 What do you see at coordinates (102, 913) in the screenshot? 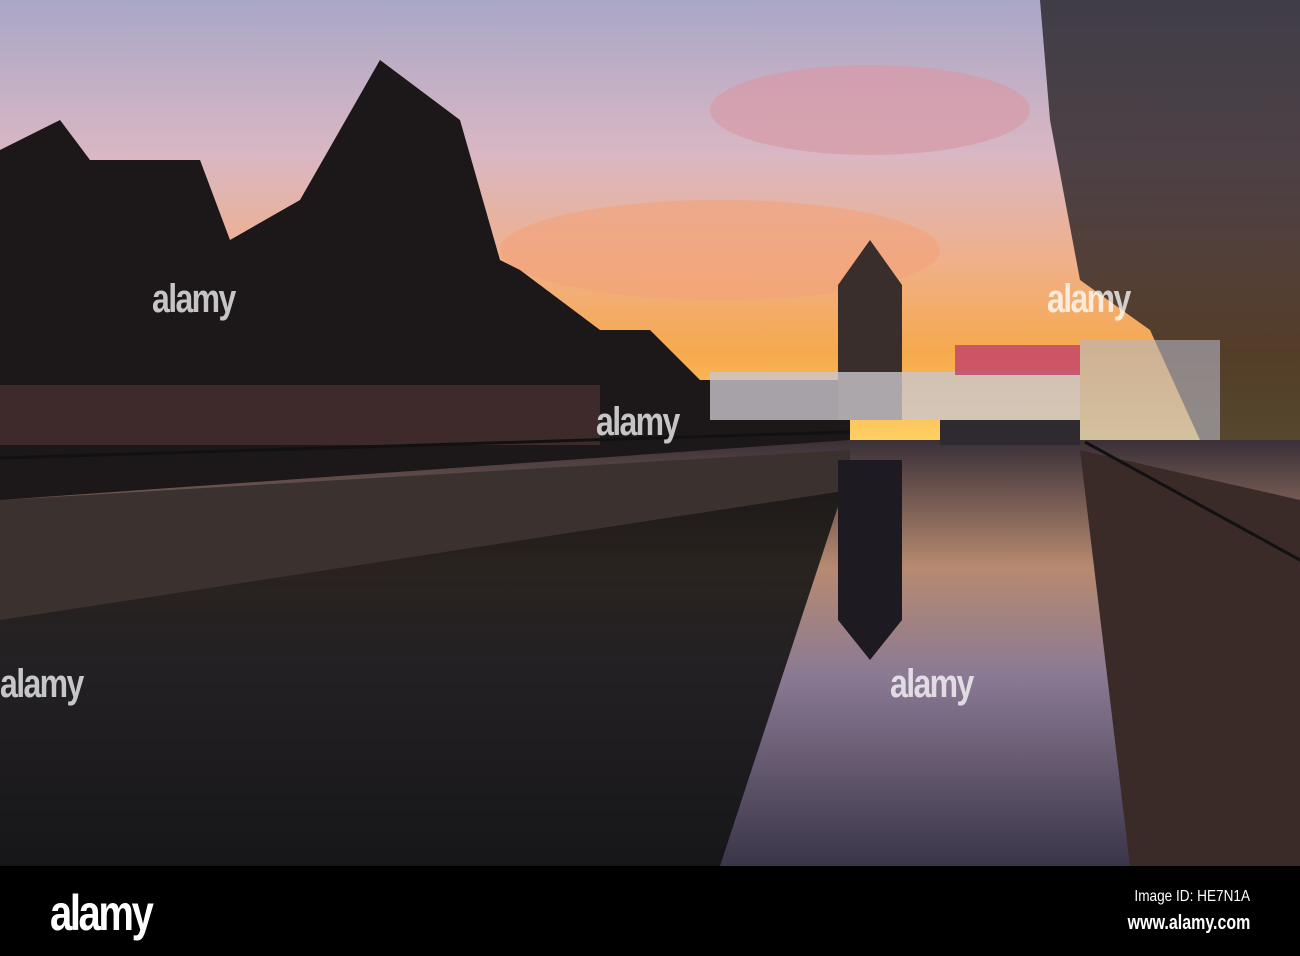
I see `alamy-logo: alamy` at bounding box center [102, 913].